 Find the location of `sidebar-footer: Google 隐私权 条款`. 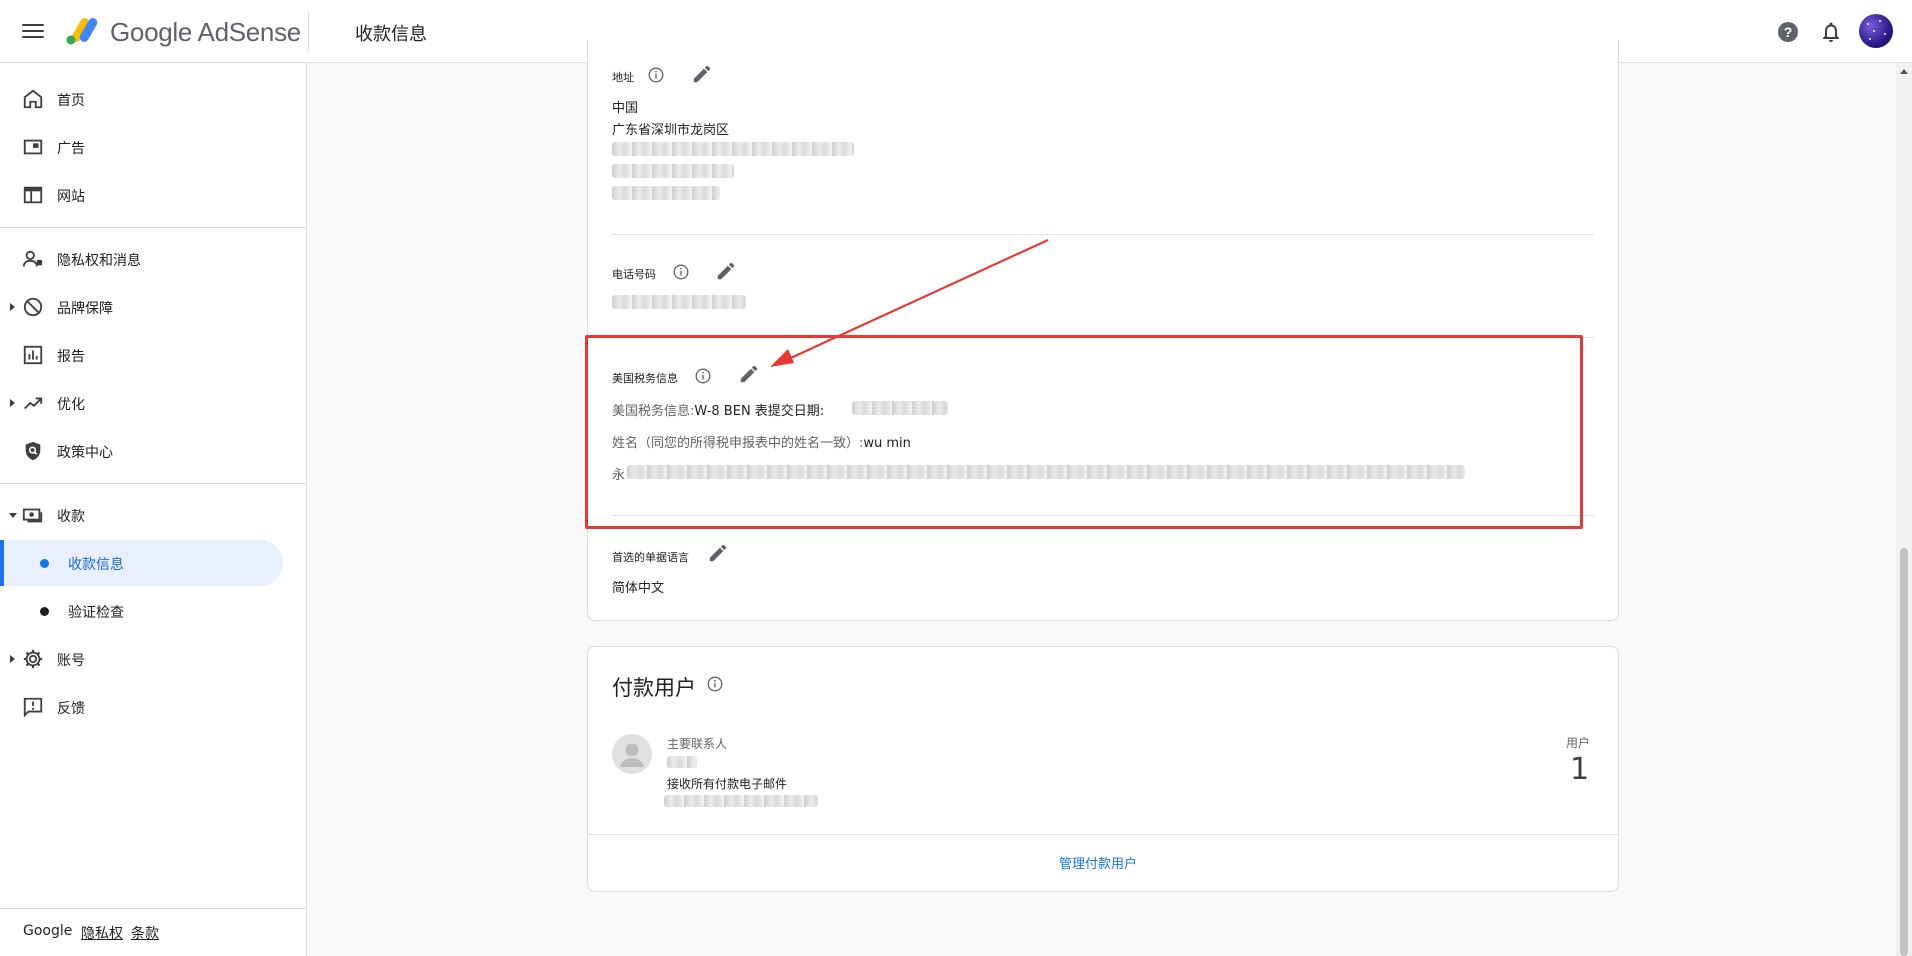

sidebar-footer: Google 隐私权 条款 is located at coordinates (153, 932).